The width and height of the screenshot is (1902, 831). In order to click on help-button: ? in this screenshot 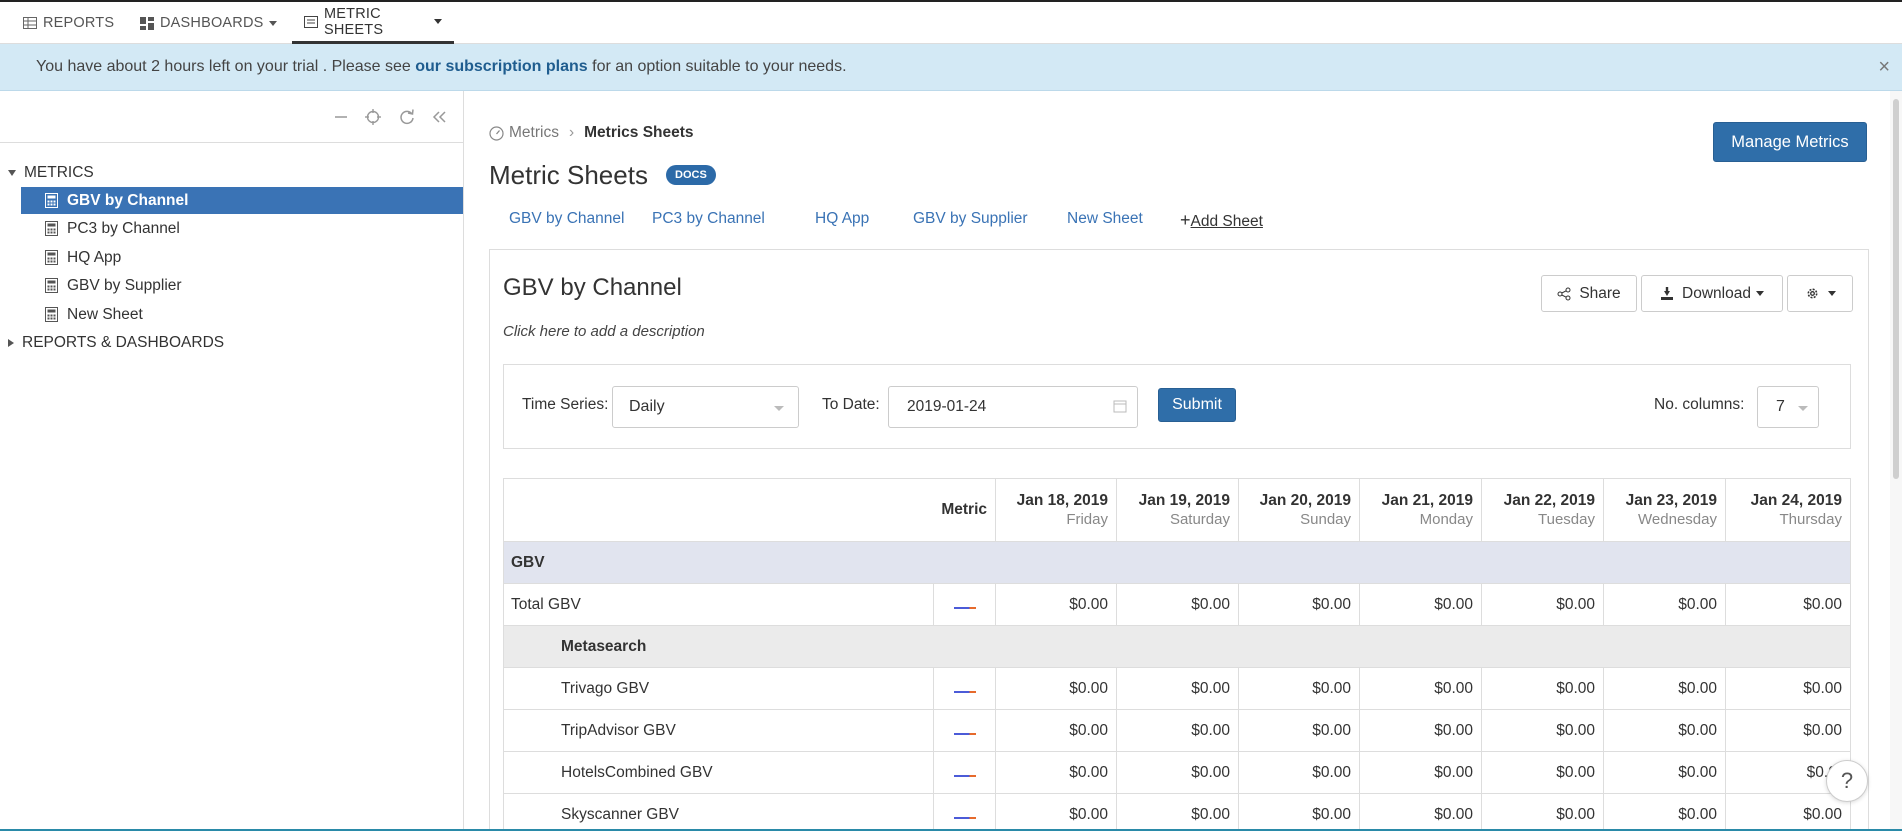, I will do `click(1847, 781)`.